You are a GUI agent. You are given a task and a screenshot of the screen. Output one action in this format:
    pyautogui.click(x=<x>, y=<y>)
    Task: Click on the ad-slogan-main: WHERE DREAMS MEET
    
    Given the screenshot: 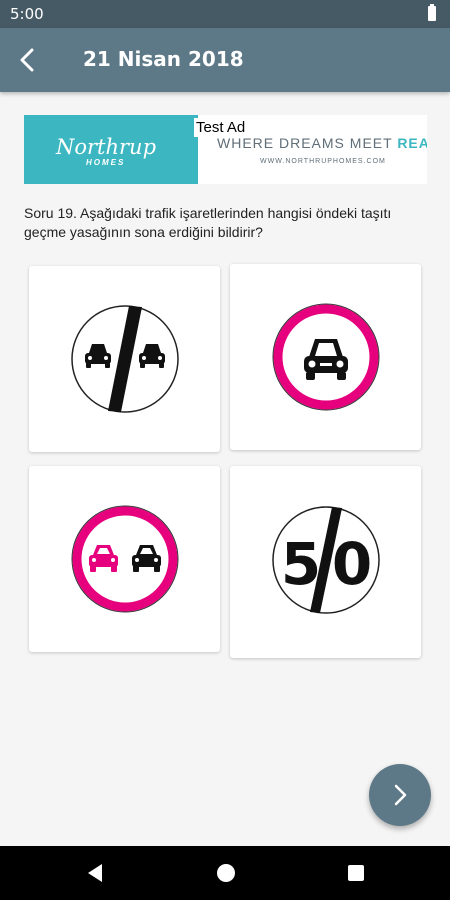 What is the action you would take?
    pyautogui.click(x=307, y=143)
    